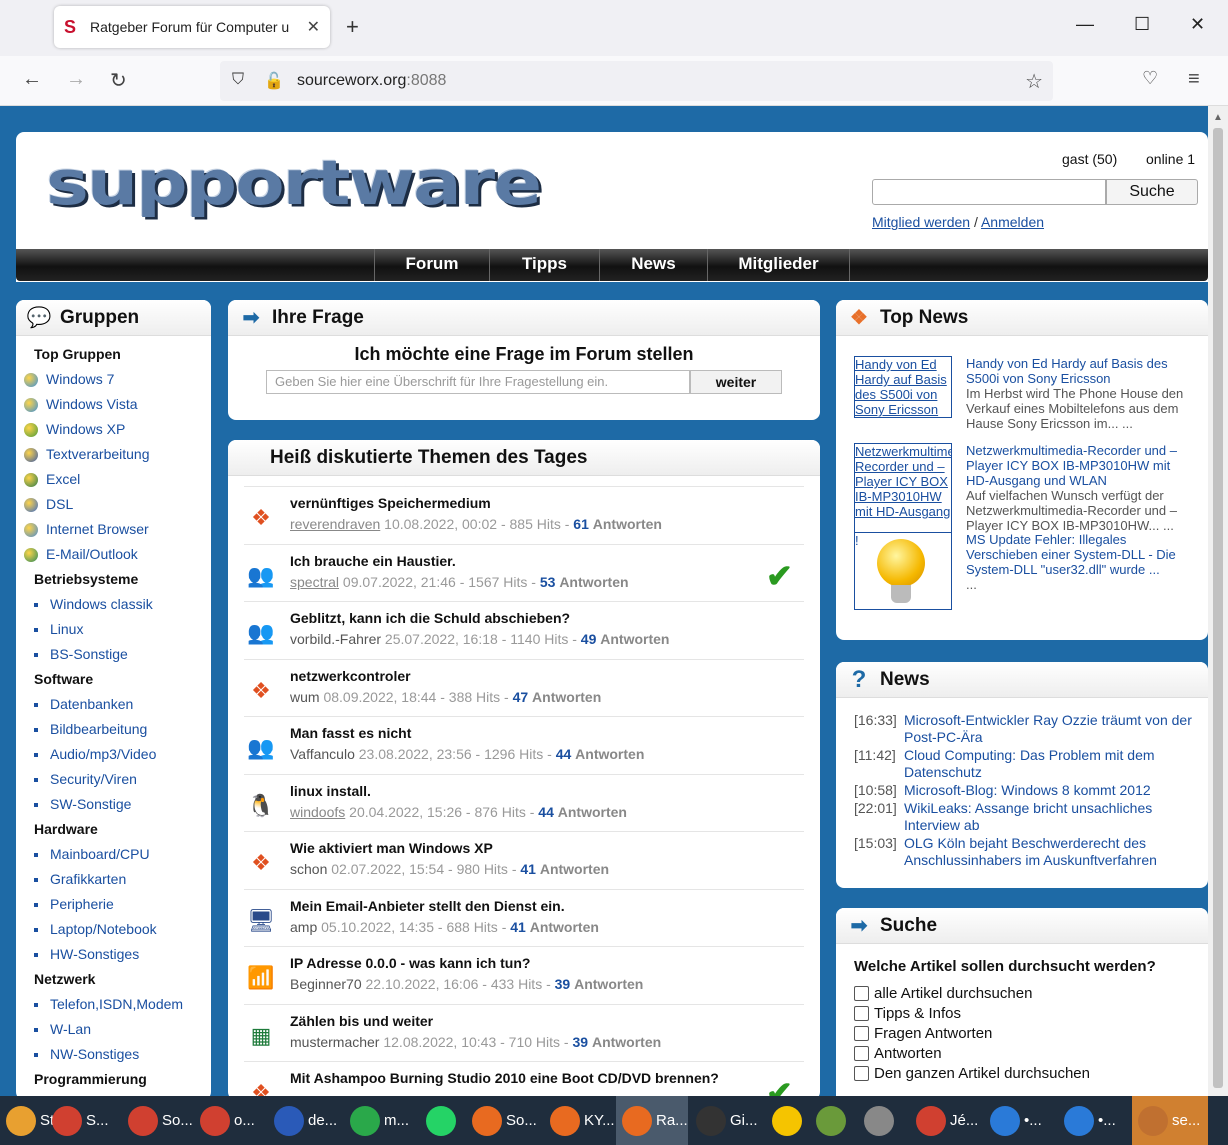 The height and width of the screenshot is (1145, 1228). Describe the element at coordinates (32, 79) in the screenshot. I see `back-icon: ←` at that location.